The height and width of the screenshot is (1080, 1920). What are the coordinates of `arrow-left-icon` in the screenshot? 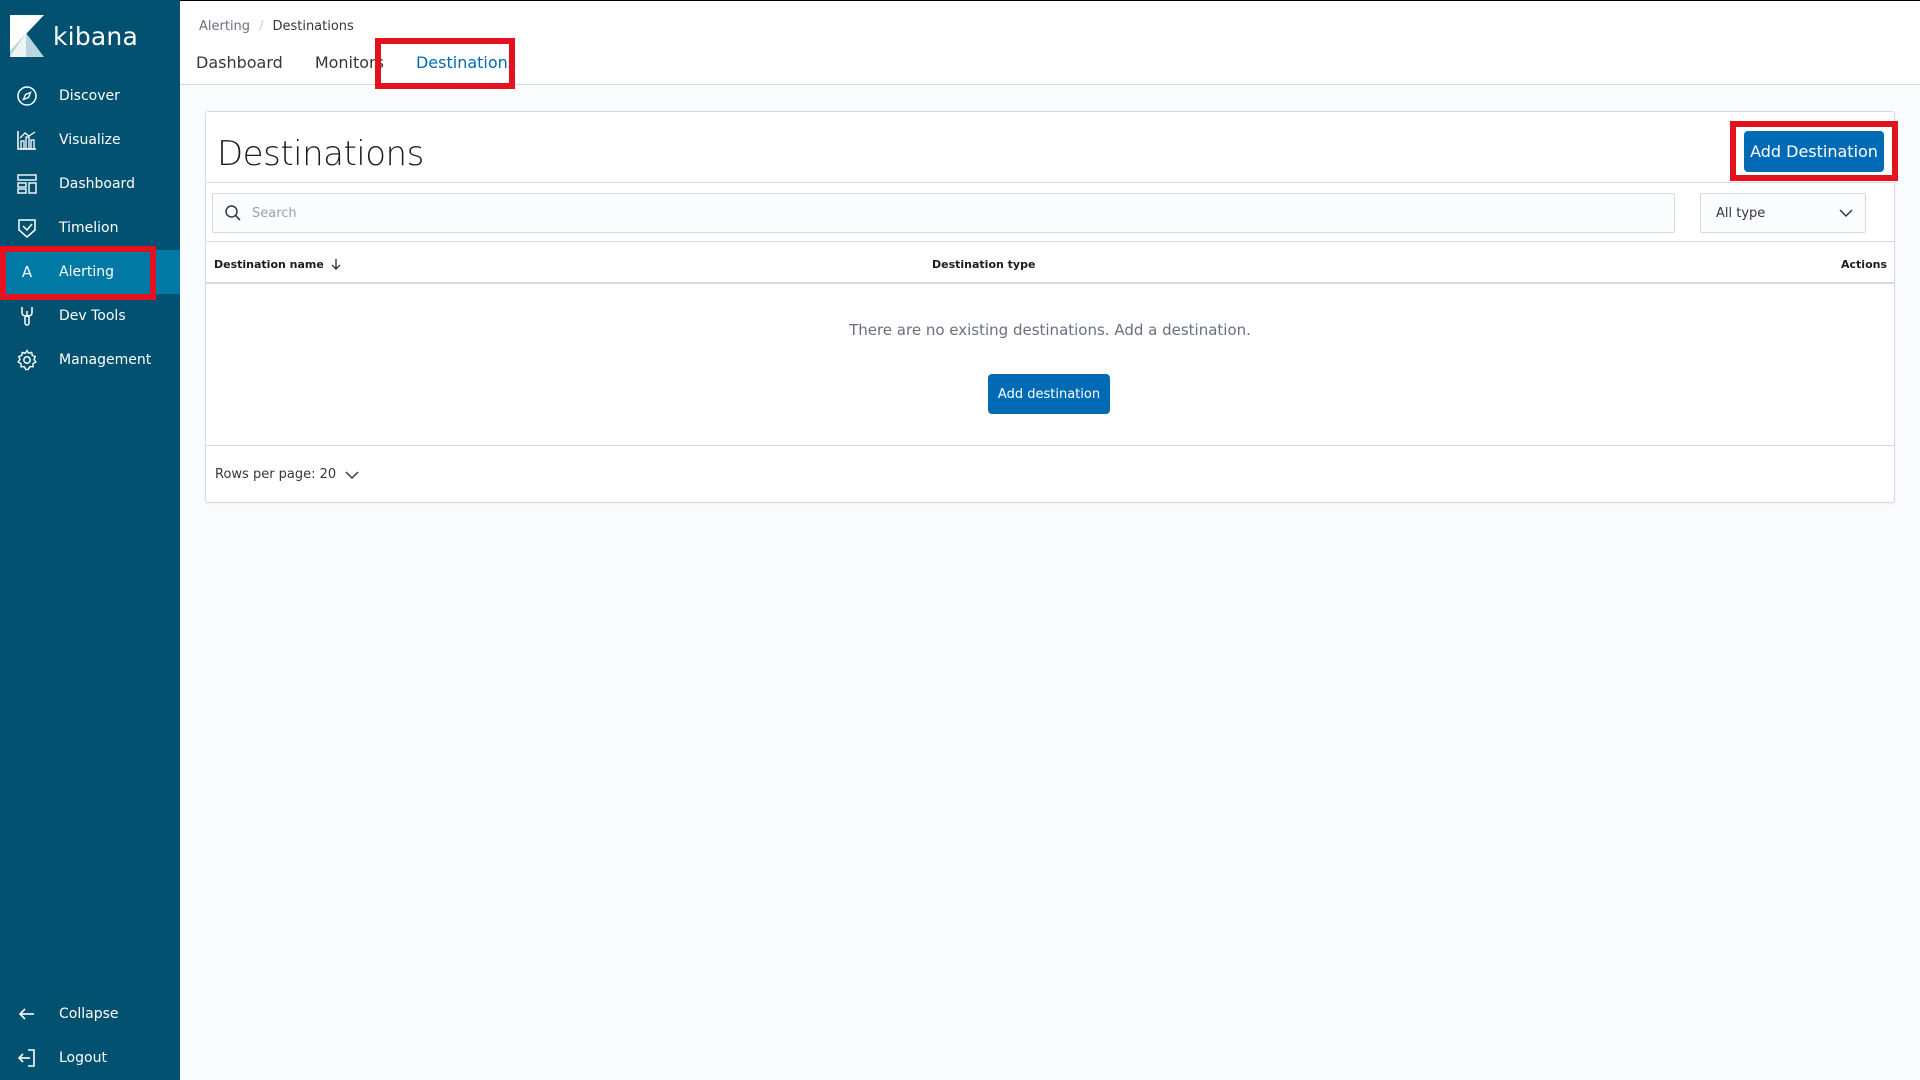 It's located at (27, 1014).